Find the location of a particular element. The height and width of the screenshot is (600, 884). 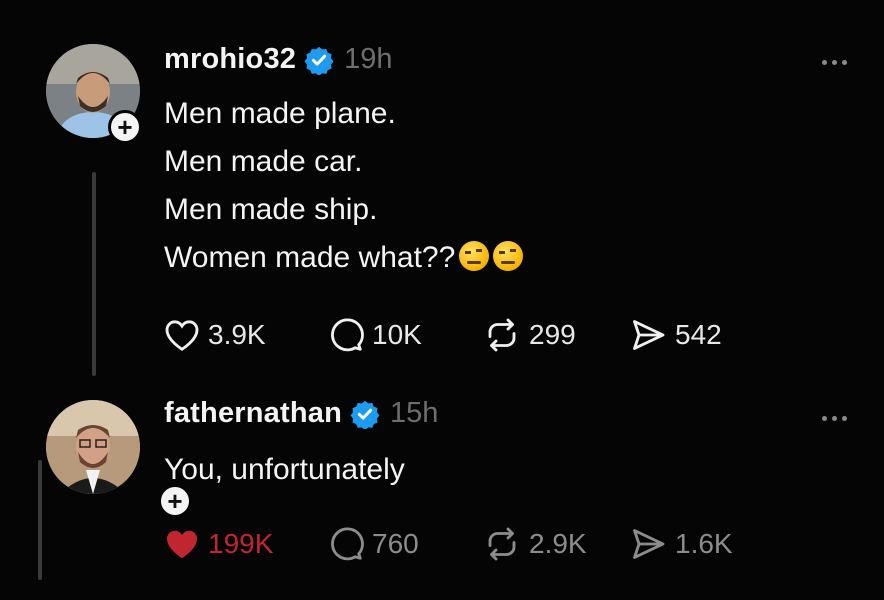

post-time: 19h is located at coordinates (368, 59).